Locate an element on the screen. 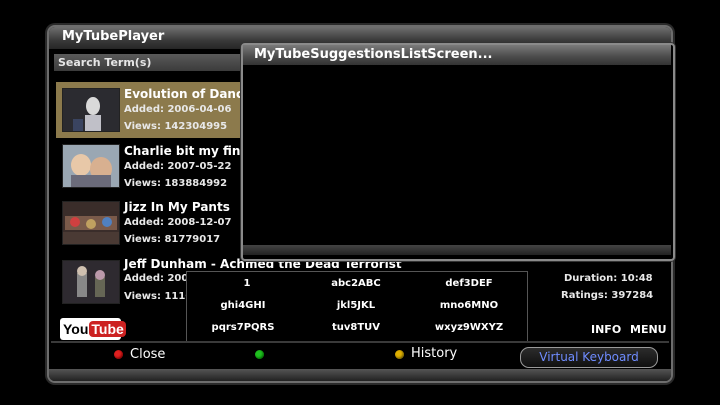  video-views: Views: 142304995 is located at coordinates (176, 126).